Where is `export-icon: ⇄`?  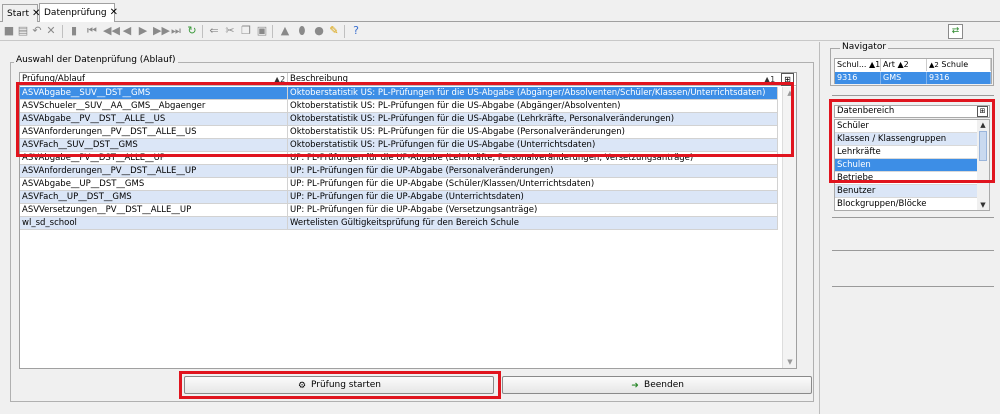
export-icon: ⇄ is located at coordinates (955, 31).